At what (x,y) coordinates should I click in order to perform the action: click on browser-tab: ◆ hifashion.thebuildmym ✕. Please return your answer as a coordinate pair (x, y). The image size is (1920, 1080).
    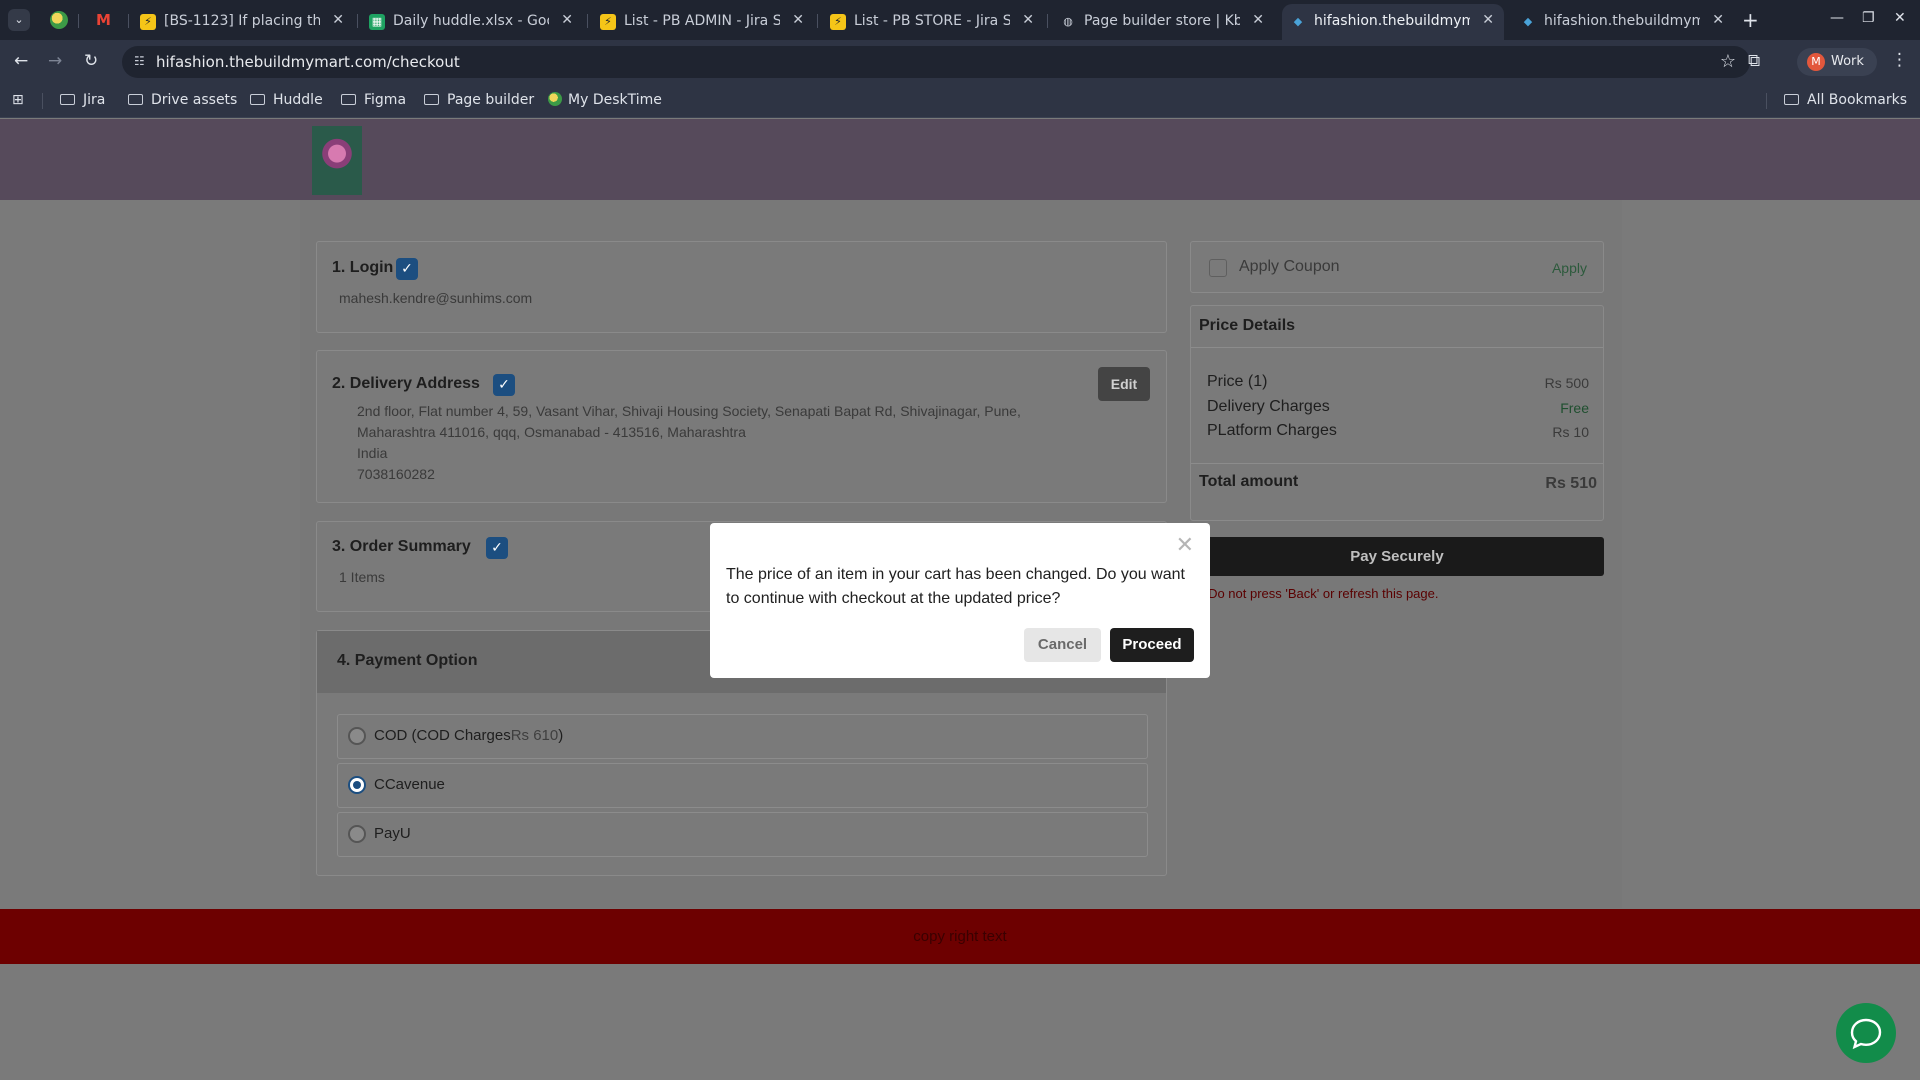
    Looking at the image, I should click on (1623, 22).